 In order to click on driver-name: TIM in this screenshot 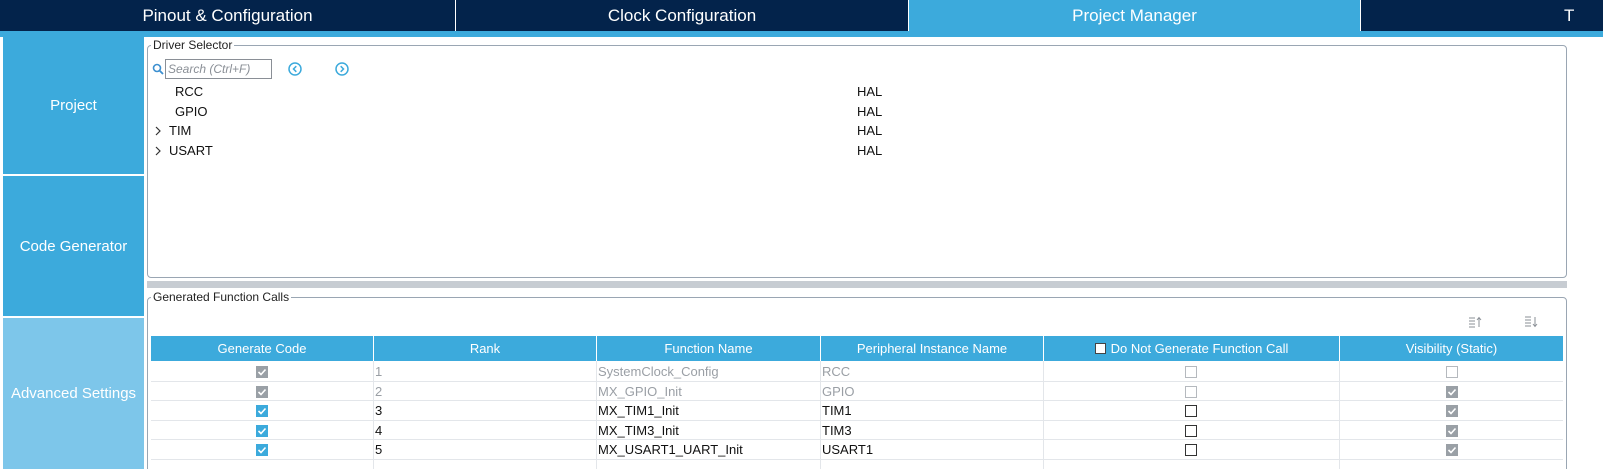, I will do `click(180, 130)`.